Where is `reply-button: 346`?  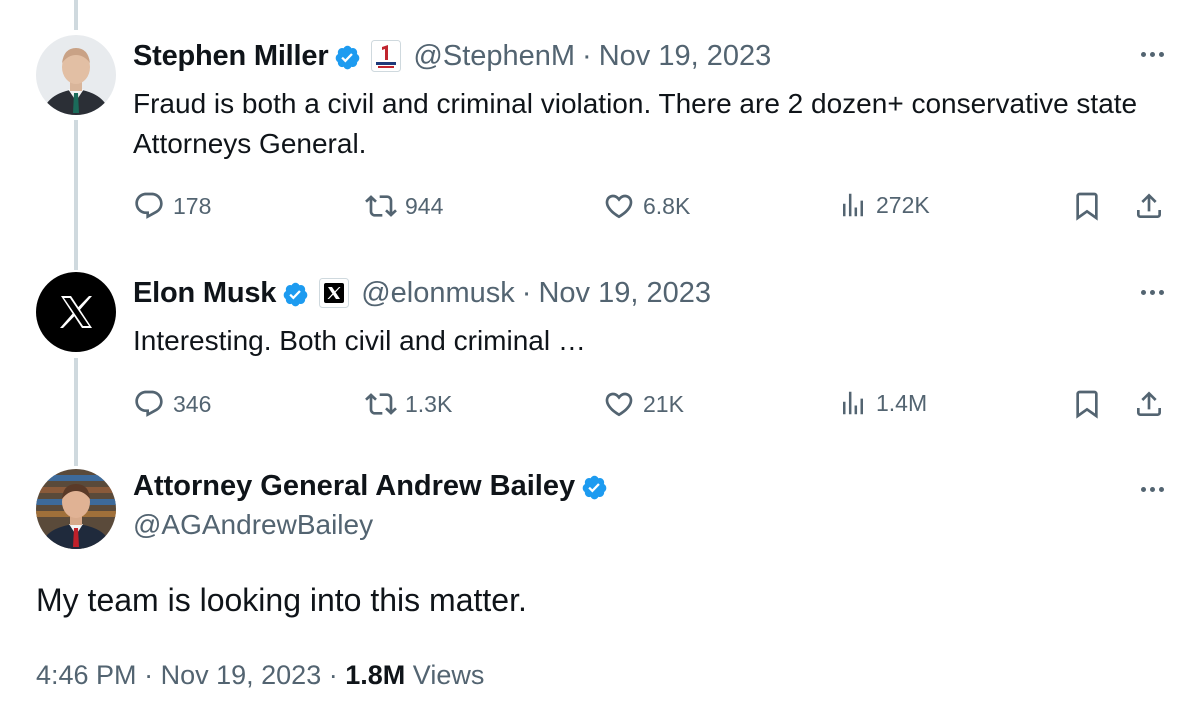
reply-button: 346 is located at coordinates (172, 404).